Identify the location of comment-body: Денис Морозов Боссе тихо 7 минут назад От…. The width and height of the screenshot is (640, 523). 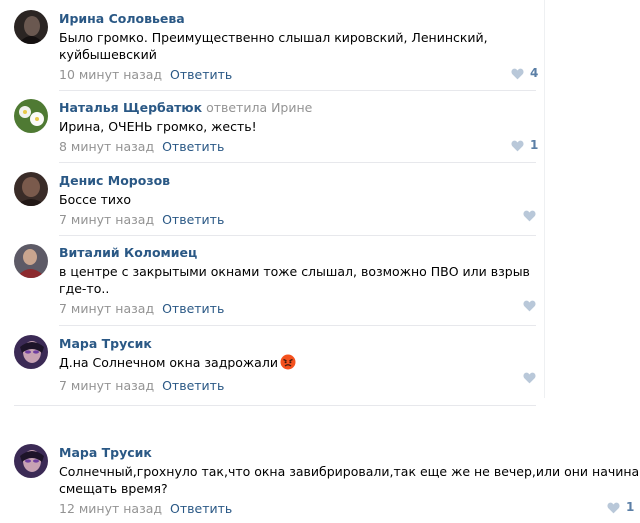
(141, 200).